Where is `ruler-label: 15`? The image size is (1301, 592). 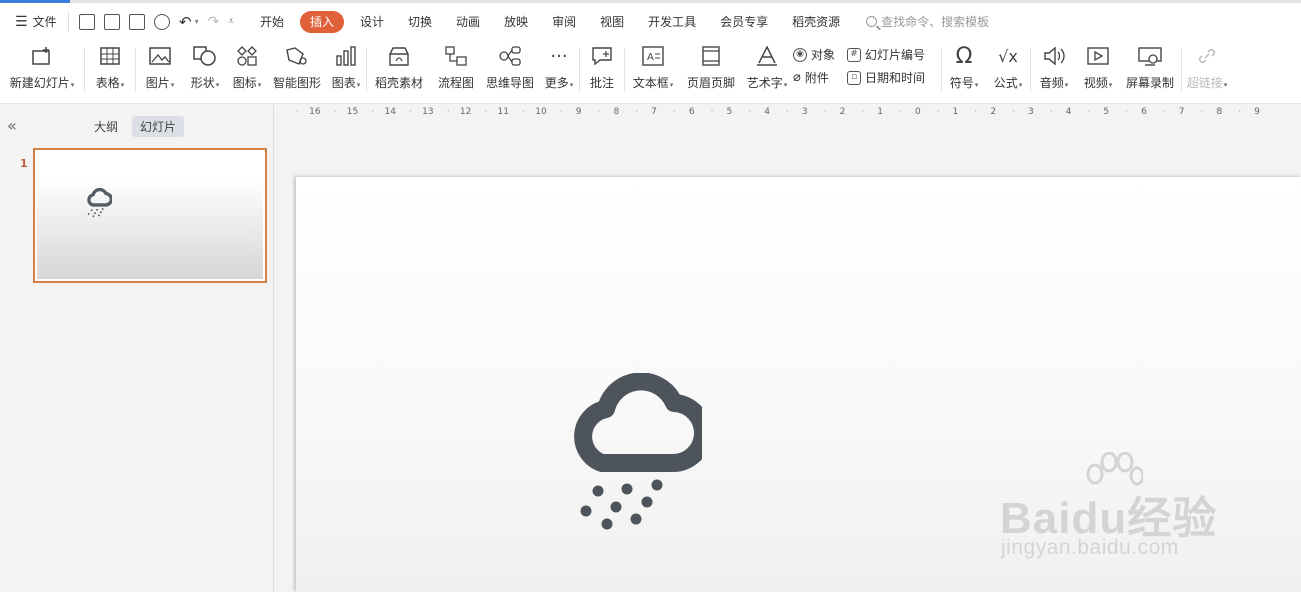 ruler-label: 15 is located at coordinates (353, 112).